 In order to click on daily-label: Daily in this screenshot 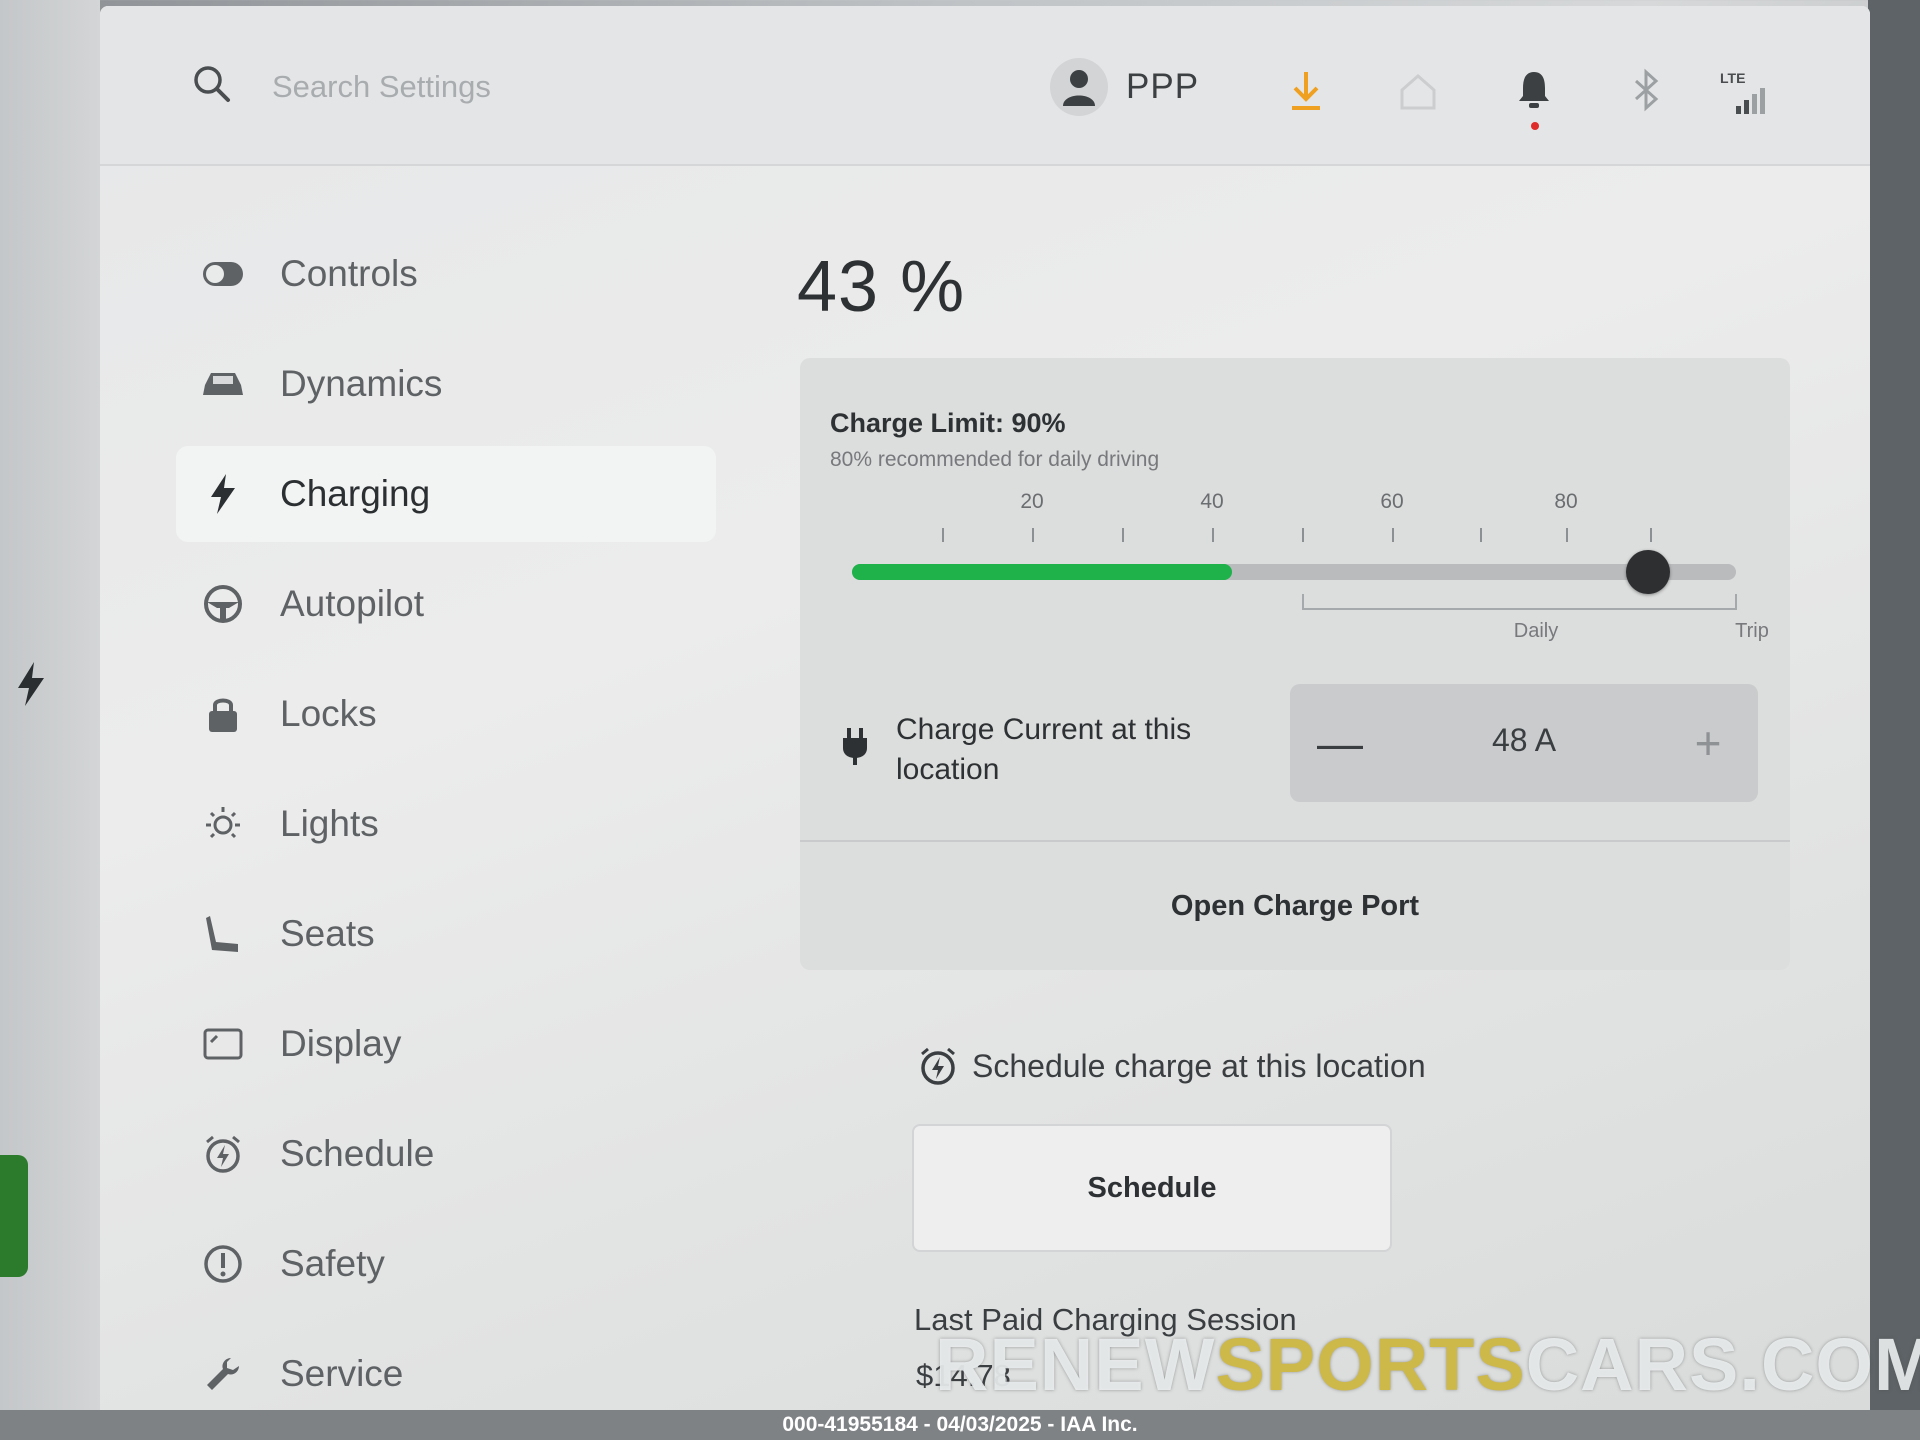, I will do `click(1536, 631)`.